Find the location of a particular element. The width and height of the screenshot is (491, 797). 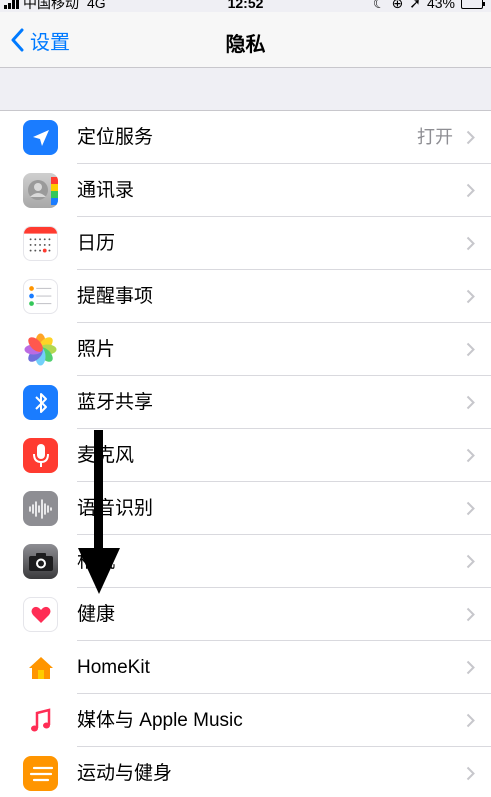

row-label: 日历 is located at coordinates (96, 243).